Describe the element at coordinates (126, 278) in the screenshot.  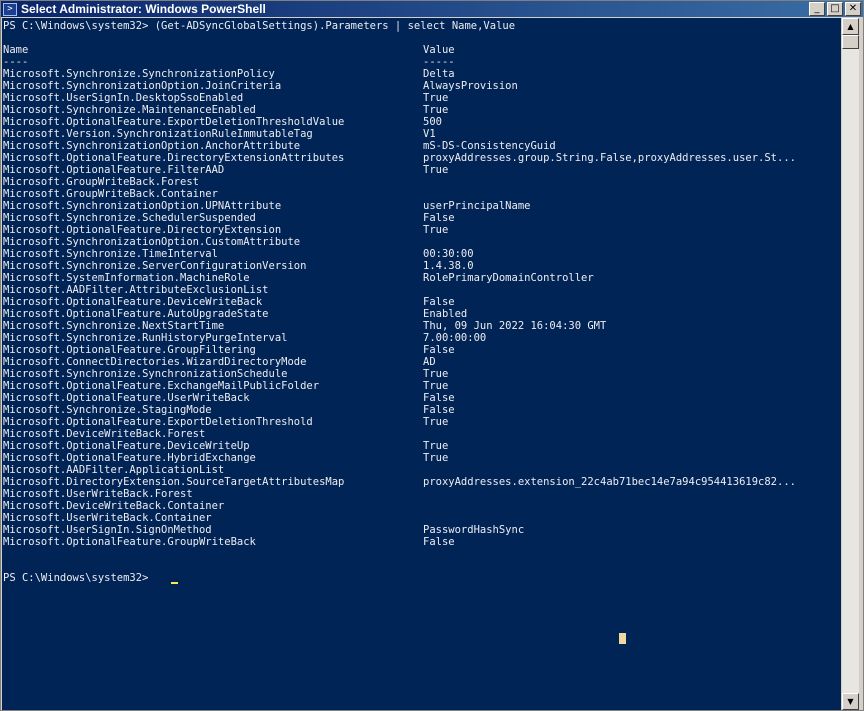
I see `parameter-name: Microsoft.SystemInformation.MachineRole` at that location.